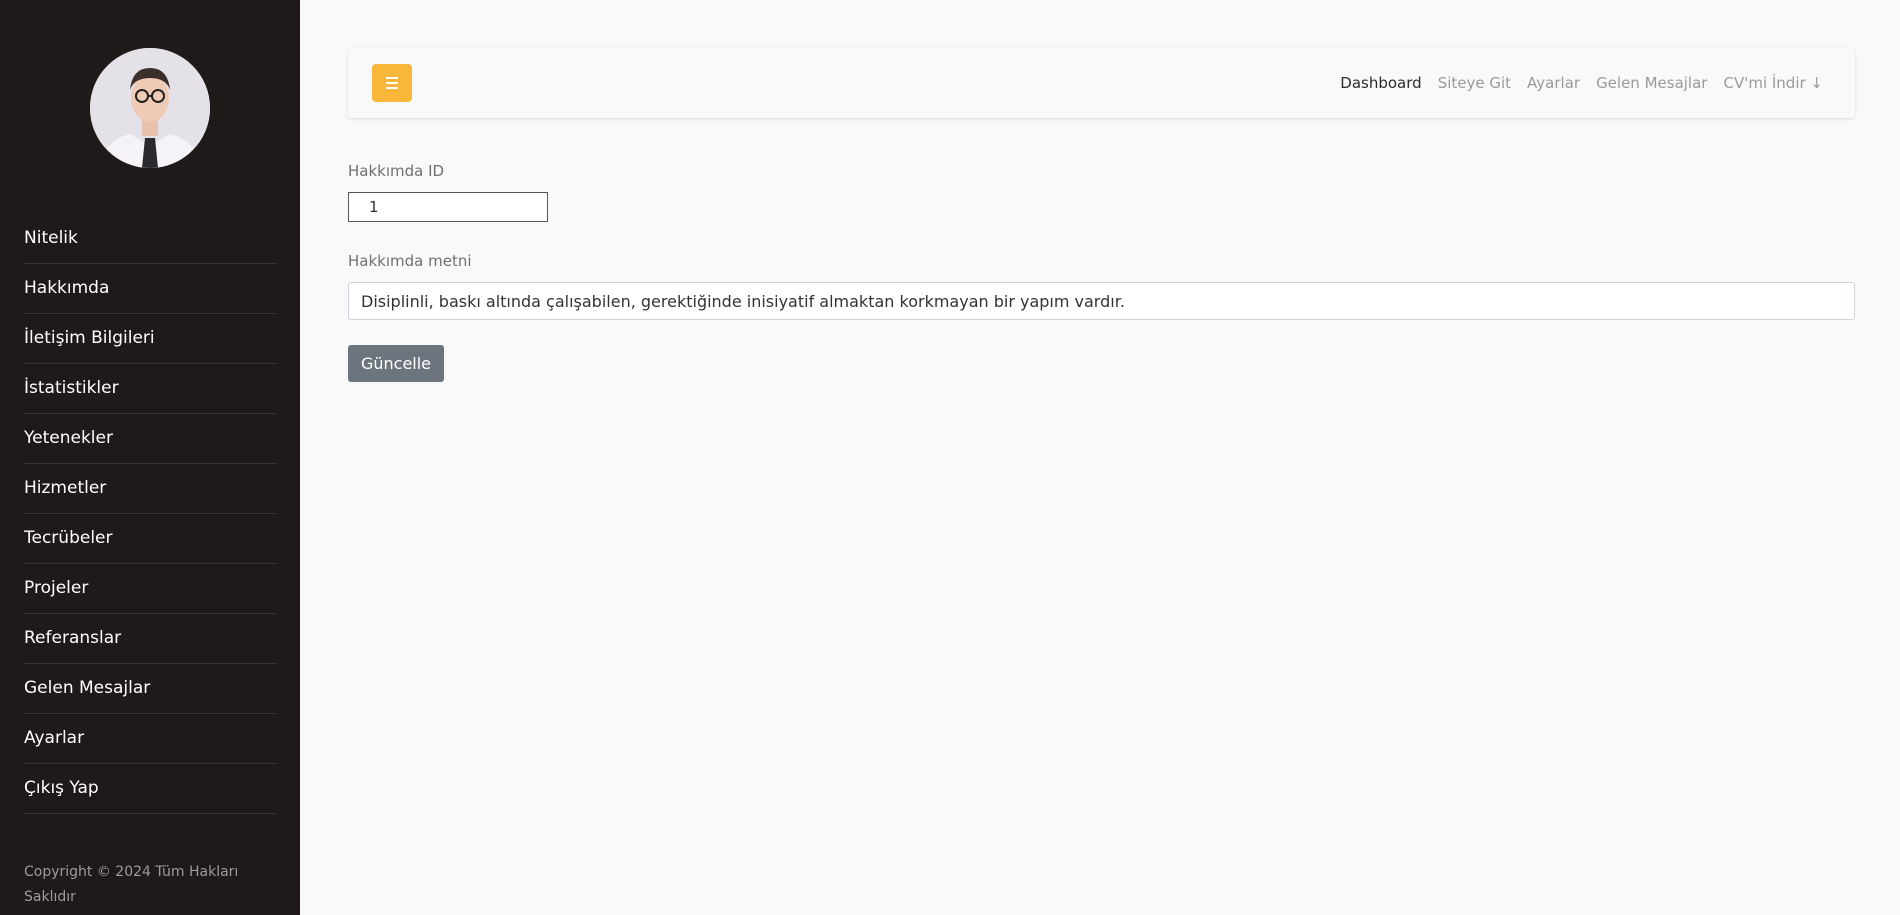 The width and height of the screenshot is (1900, 915). Describe the element at coordinates (150, 289) in the screenshot. I see `sidebar-item-hakkimda: Hakkımda` at that location.